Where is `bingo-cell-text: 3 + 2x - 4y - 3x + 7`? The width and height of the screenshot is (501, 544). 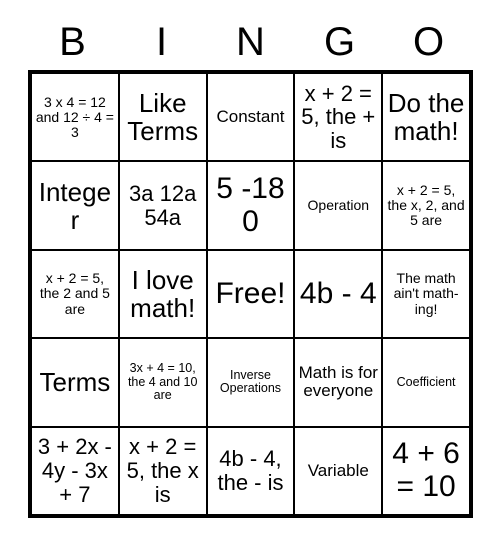 bingo-cell-text: 3 + 2x - 4y - 3x + 7 is located at coordinates (74, 470).